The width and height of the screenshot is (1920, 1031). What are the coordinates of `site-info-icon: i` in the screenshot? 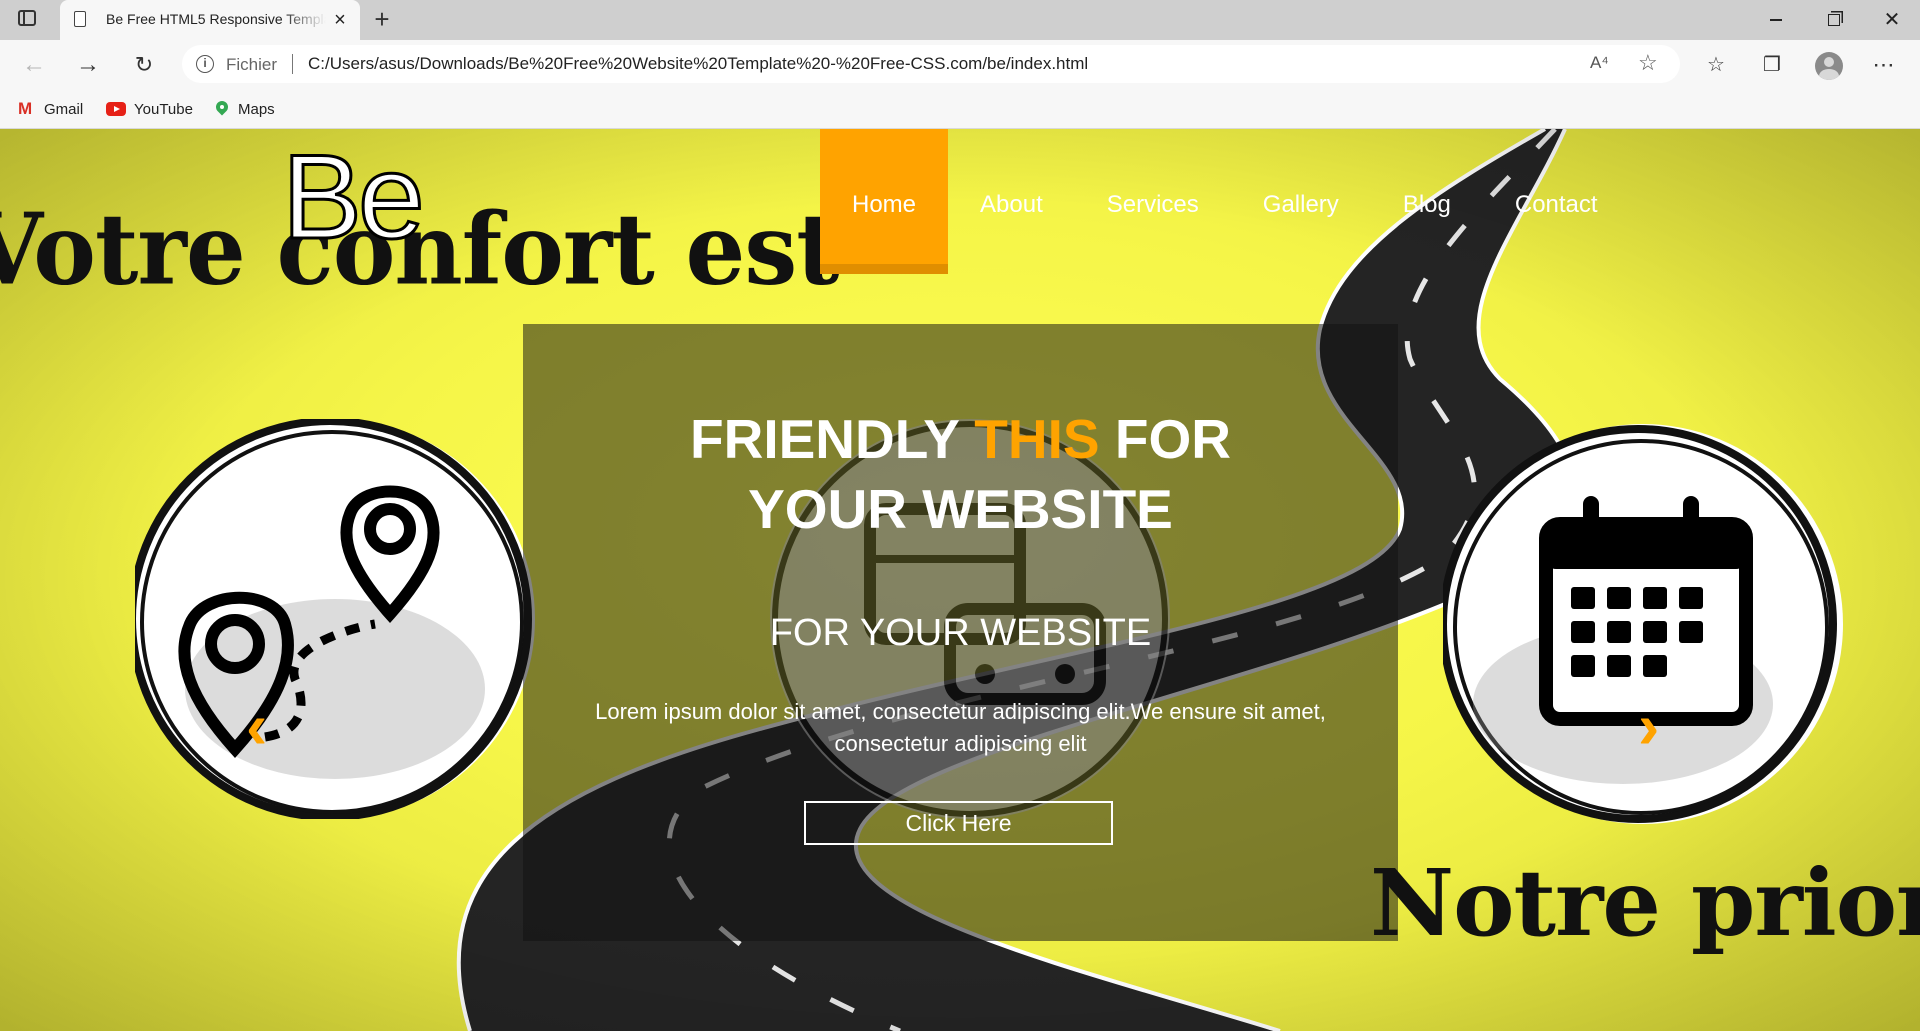 It's located at (205, 64).